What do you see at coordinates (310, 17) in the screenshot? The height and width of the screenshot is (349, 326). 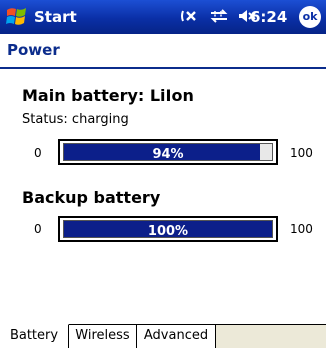 I see `ok-button: ok` at bounding box center [310, 17].